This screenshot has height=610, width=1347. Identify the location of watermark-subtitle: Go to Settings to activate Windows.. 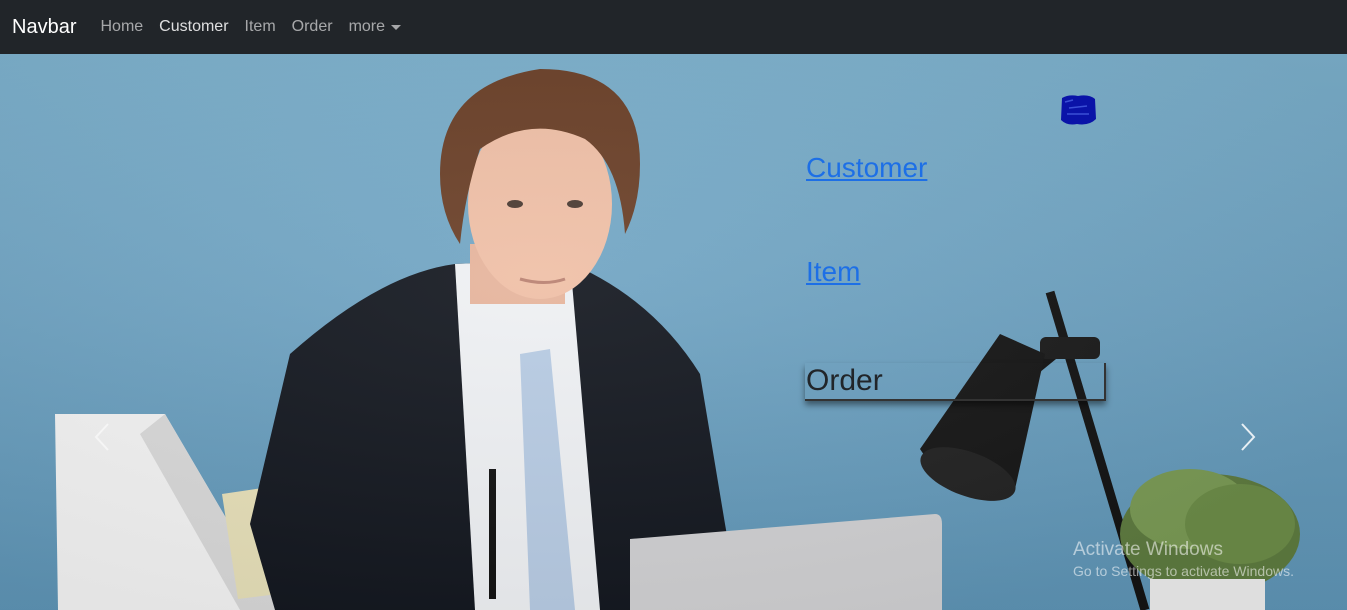
(1183, 571).